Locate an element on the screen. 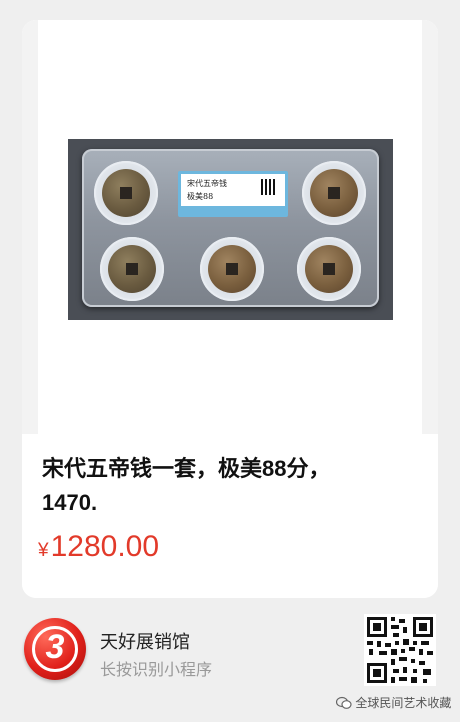 This screenshot has width=460, height=722. product-title-line1: 宋代五帝钱一套，极美88分， is located at coordinates (186, 468).